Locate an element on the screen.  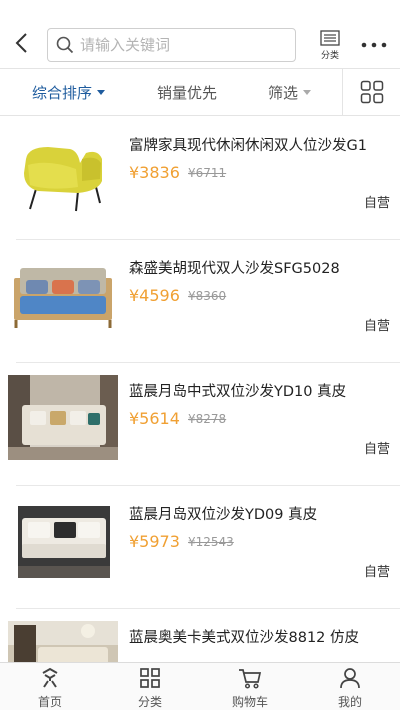
sort-sales-tab: 销量优先 is located at coordinates (187, 92).